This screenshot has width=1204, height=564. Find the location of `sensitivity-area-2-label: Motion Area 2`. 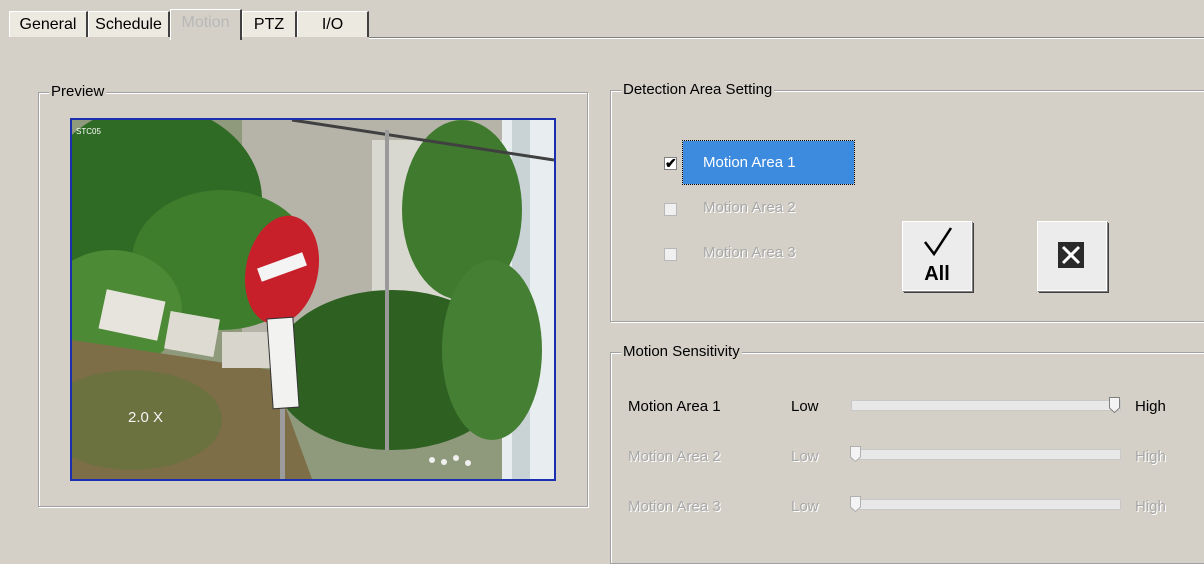

sensitivity-area-2-label: Motion Area 2 is located at coordinates (674, 456).